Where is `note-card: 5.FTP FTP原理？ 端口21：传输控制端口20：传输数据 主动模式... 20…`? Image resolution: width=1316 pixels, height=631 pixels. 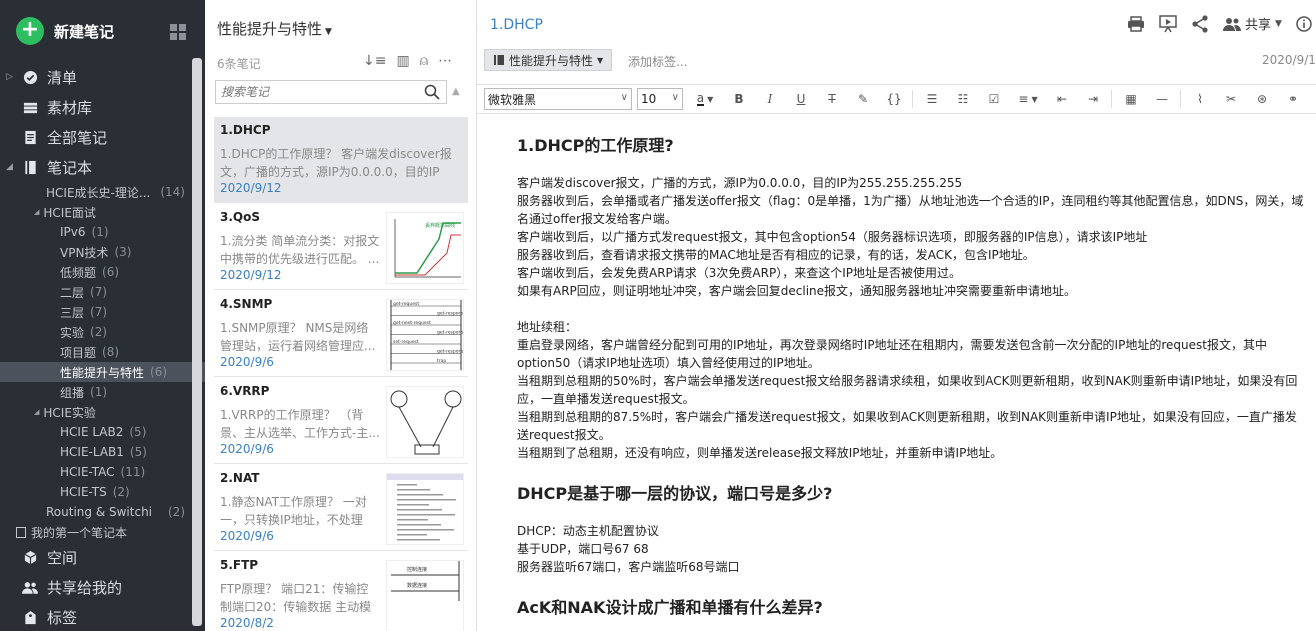
note-card: 5.FTP FTP原理？ 端口21：传输控制端口20：传输数据 主动模式... 20… is located at coordinates (341, 591).